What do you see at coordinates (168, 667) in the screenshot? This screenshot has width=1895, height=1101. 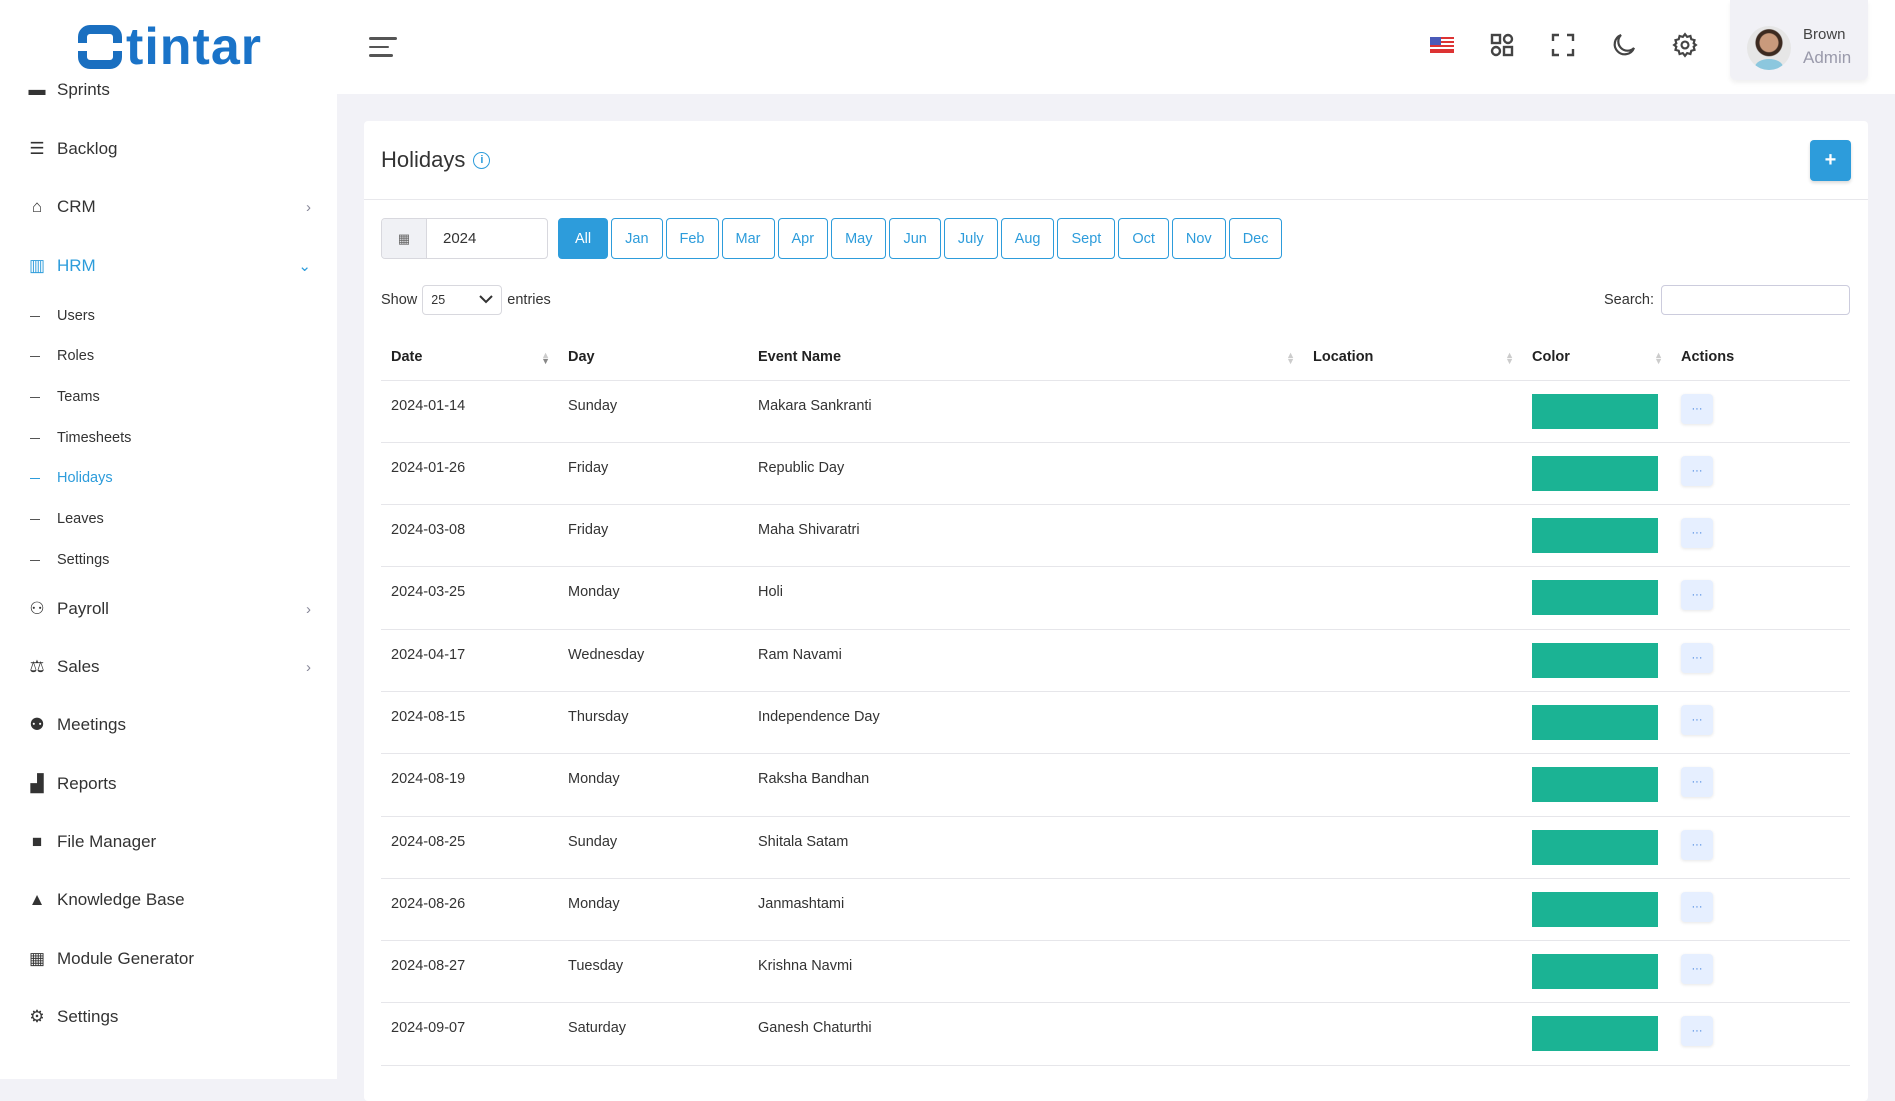 I see `sidebar-item-sales: ⚖ Sales ›` at bounding box center [168, 667].